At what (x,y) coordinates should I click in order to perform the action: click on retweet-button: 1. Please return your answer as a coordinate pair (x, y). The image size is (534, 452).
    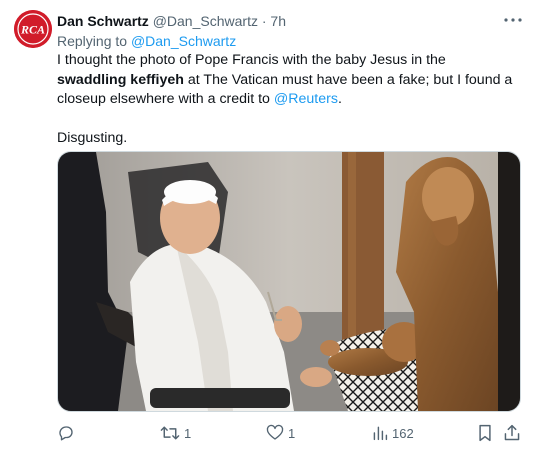
    Looking at the image, I should click on (175, 433).